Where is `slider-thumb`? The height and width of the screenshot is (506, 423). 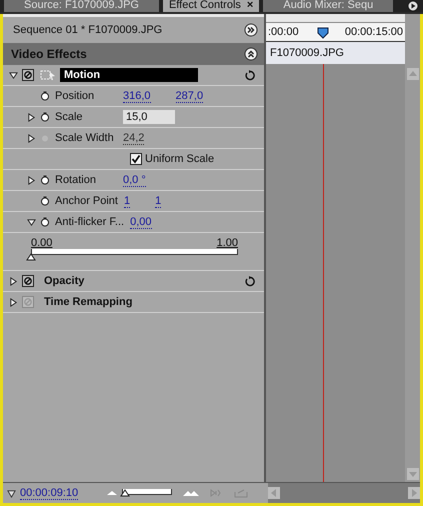
slider-thumb is located at coordinates (31, 257).